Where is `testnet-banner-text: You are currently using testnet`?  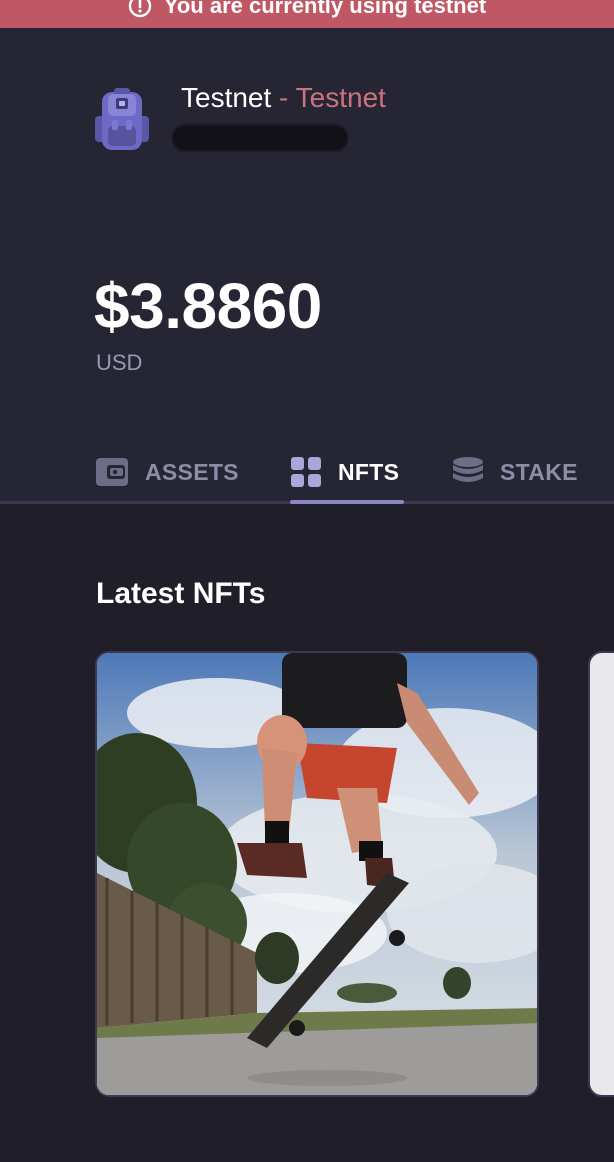 testnet-banner-text: You are currently using testnet is located at coordinates (325, 9).